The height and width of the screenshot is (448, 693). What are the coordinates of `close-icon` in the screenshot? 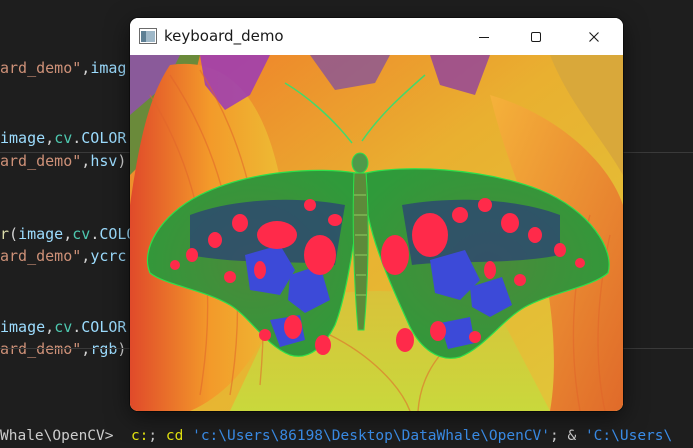 It's located at (594, 36).